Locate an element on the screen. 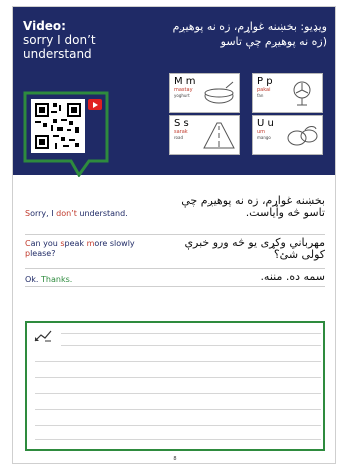  phrase-en-text: peak is located at coordinates (75, 243).